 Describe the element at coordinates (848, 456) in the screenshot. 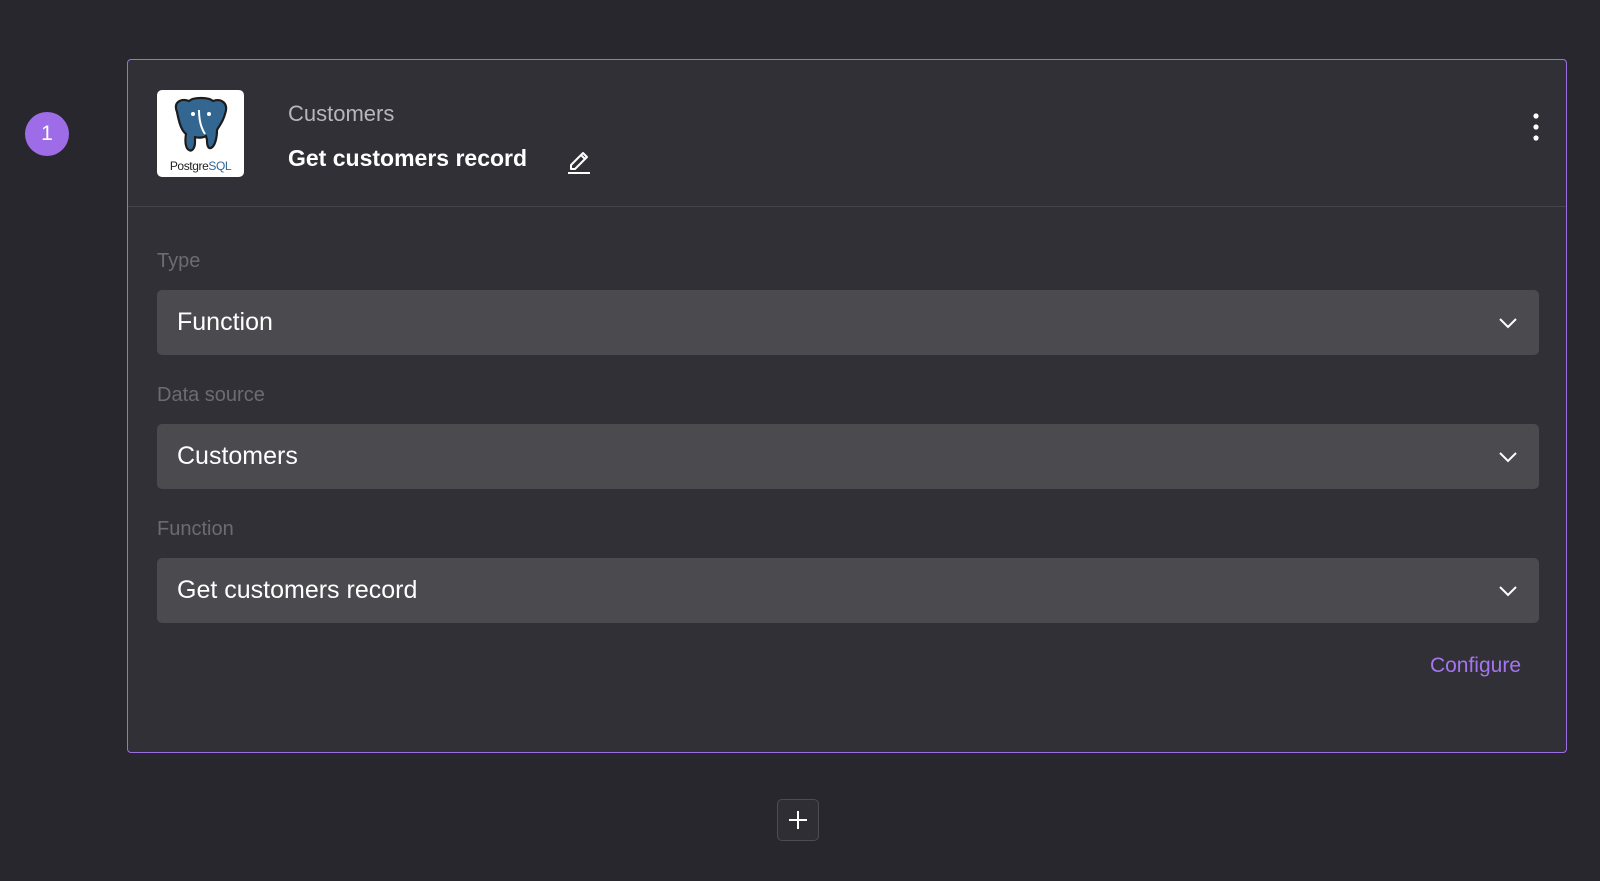

I see `data-source-select: Customers` at that location.